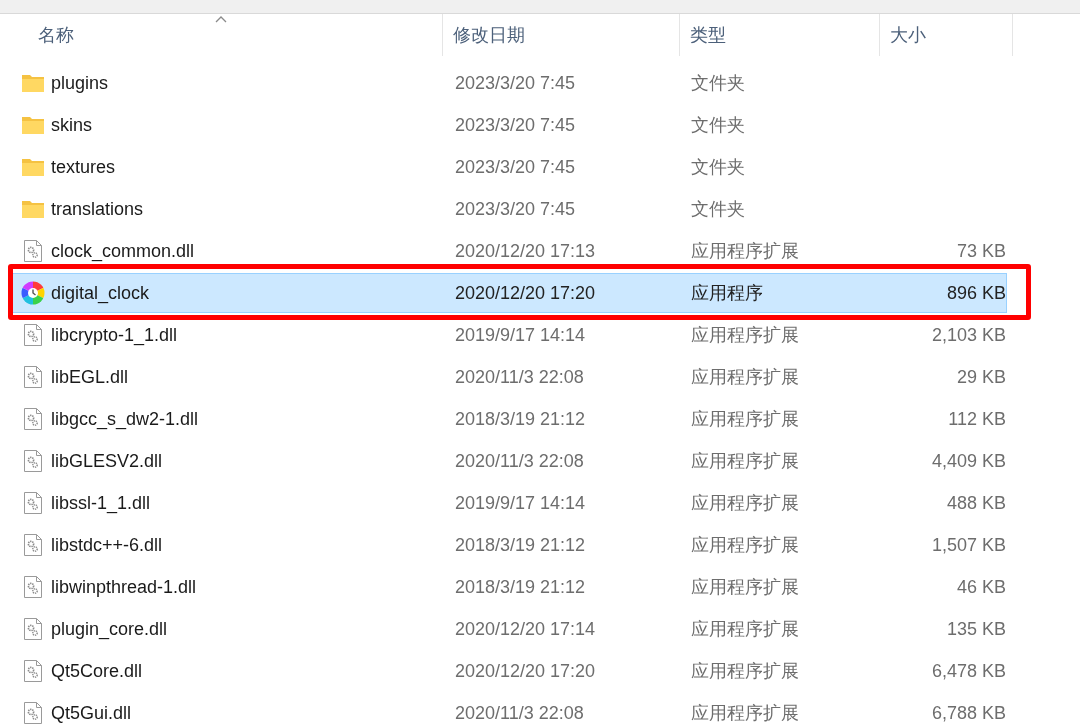 This screenshot has width=1080, height=728. I want to click on file-row: libGLESV2.dll 2020/11/3 22:08 应用程序扩展 4,409 KB, so click(509, 461).